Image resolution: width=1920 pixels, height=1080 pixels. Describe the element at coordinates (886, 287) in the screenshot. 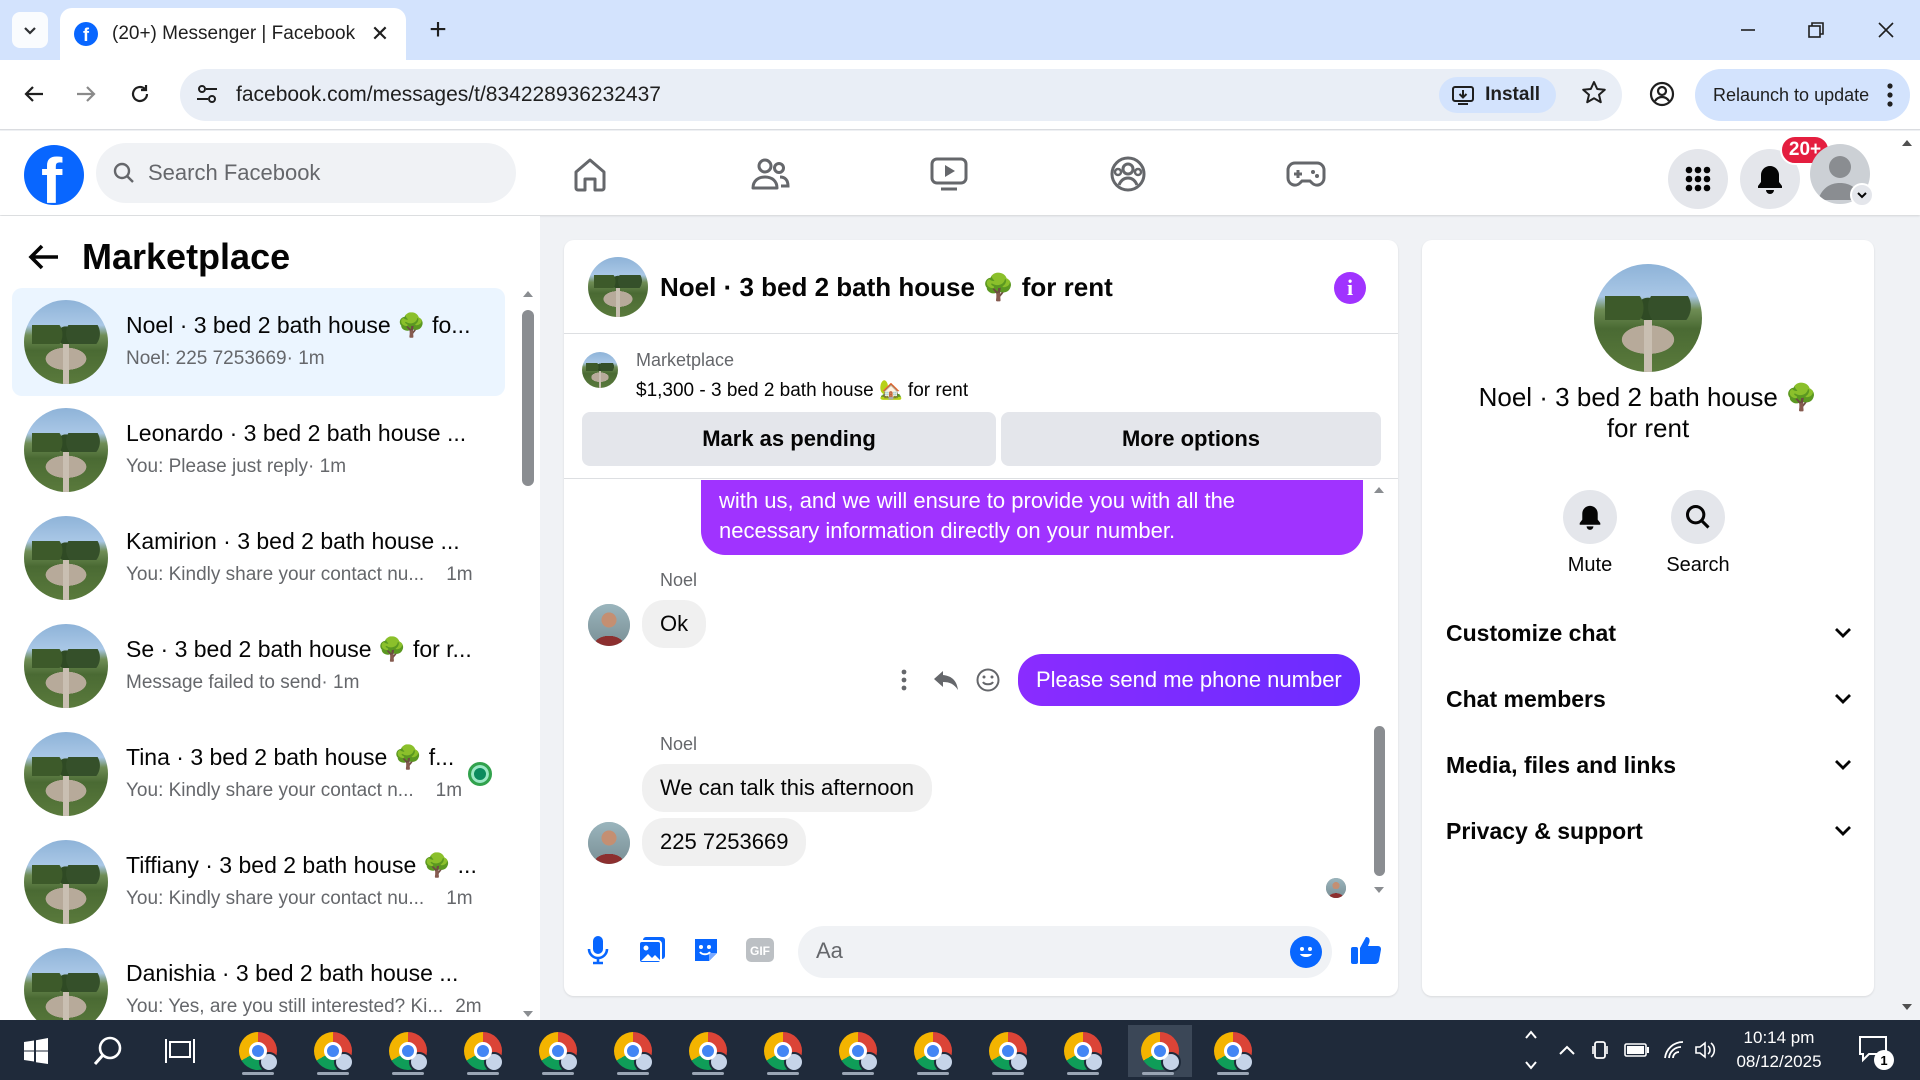

I see `chat-title: Noel · 3 bed 2 bath house 🌳 for rent` at that location.